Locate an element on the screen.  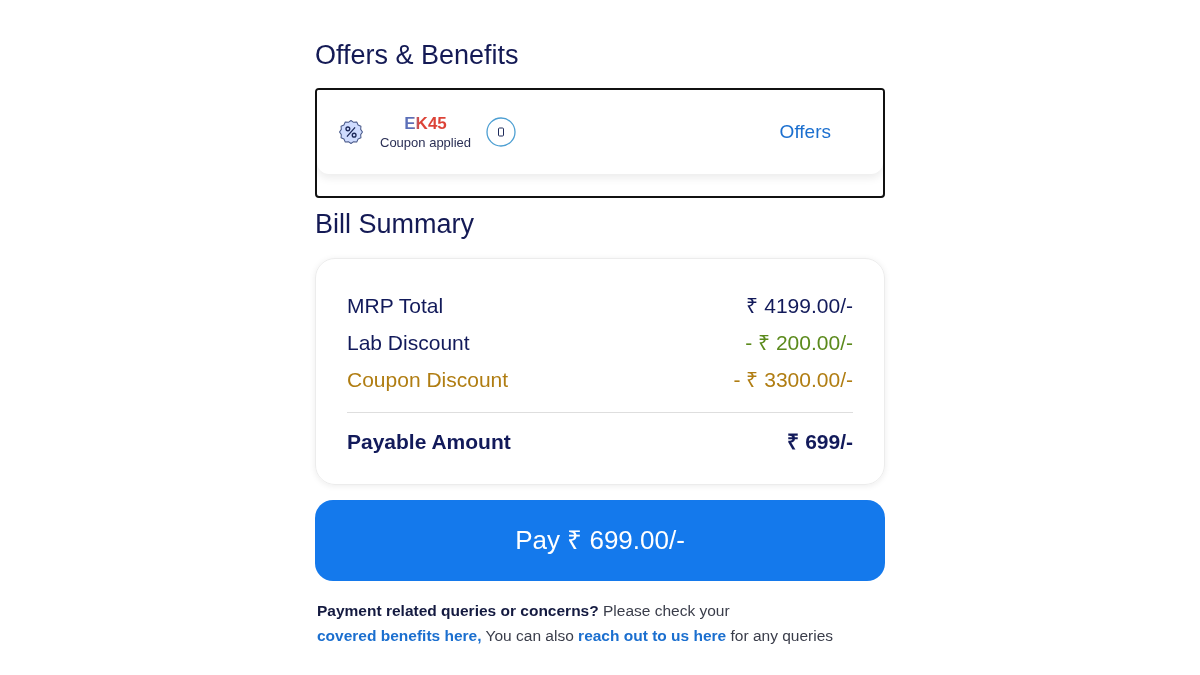
coupon-status: Coupon applied is located at coordinates (426, 142).